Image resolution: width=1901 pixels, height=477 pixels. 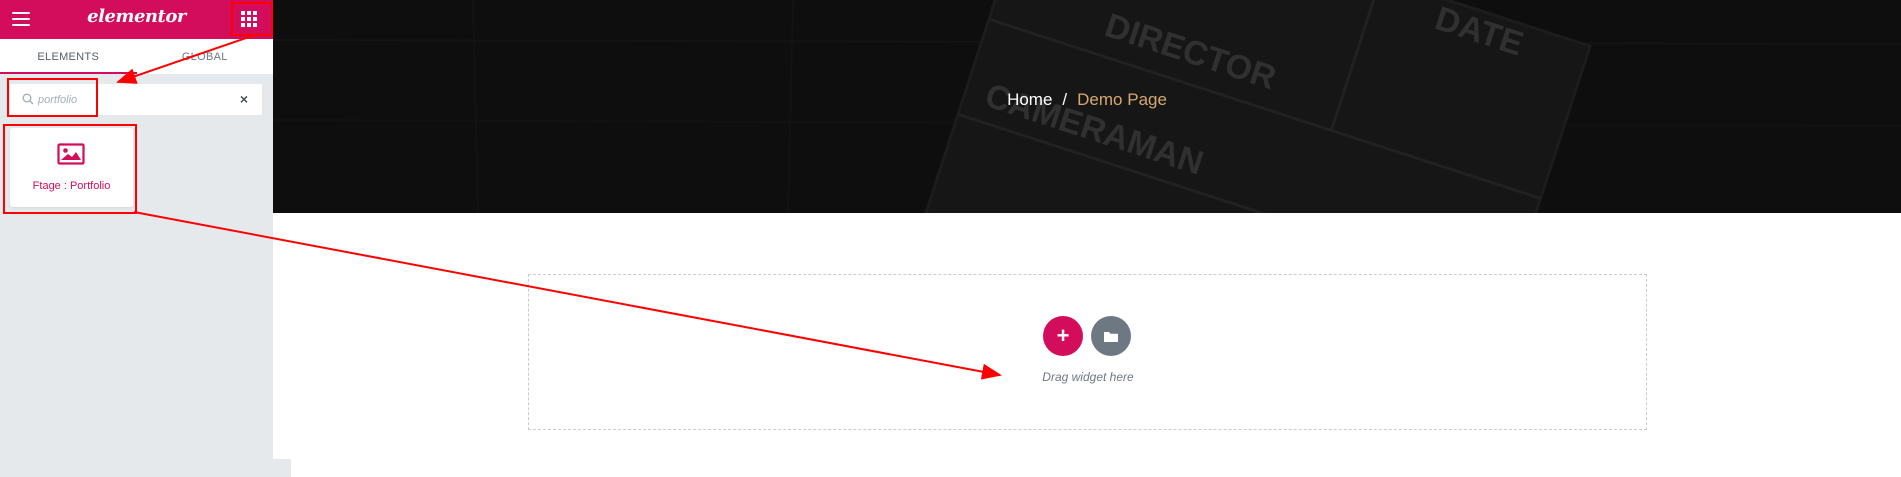 I want to click on grid-icon, so click(x=249, y=19).